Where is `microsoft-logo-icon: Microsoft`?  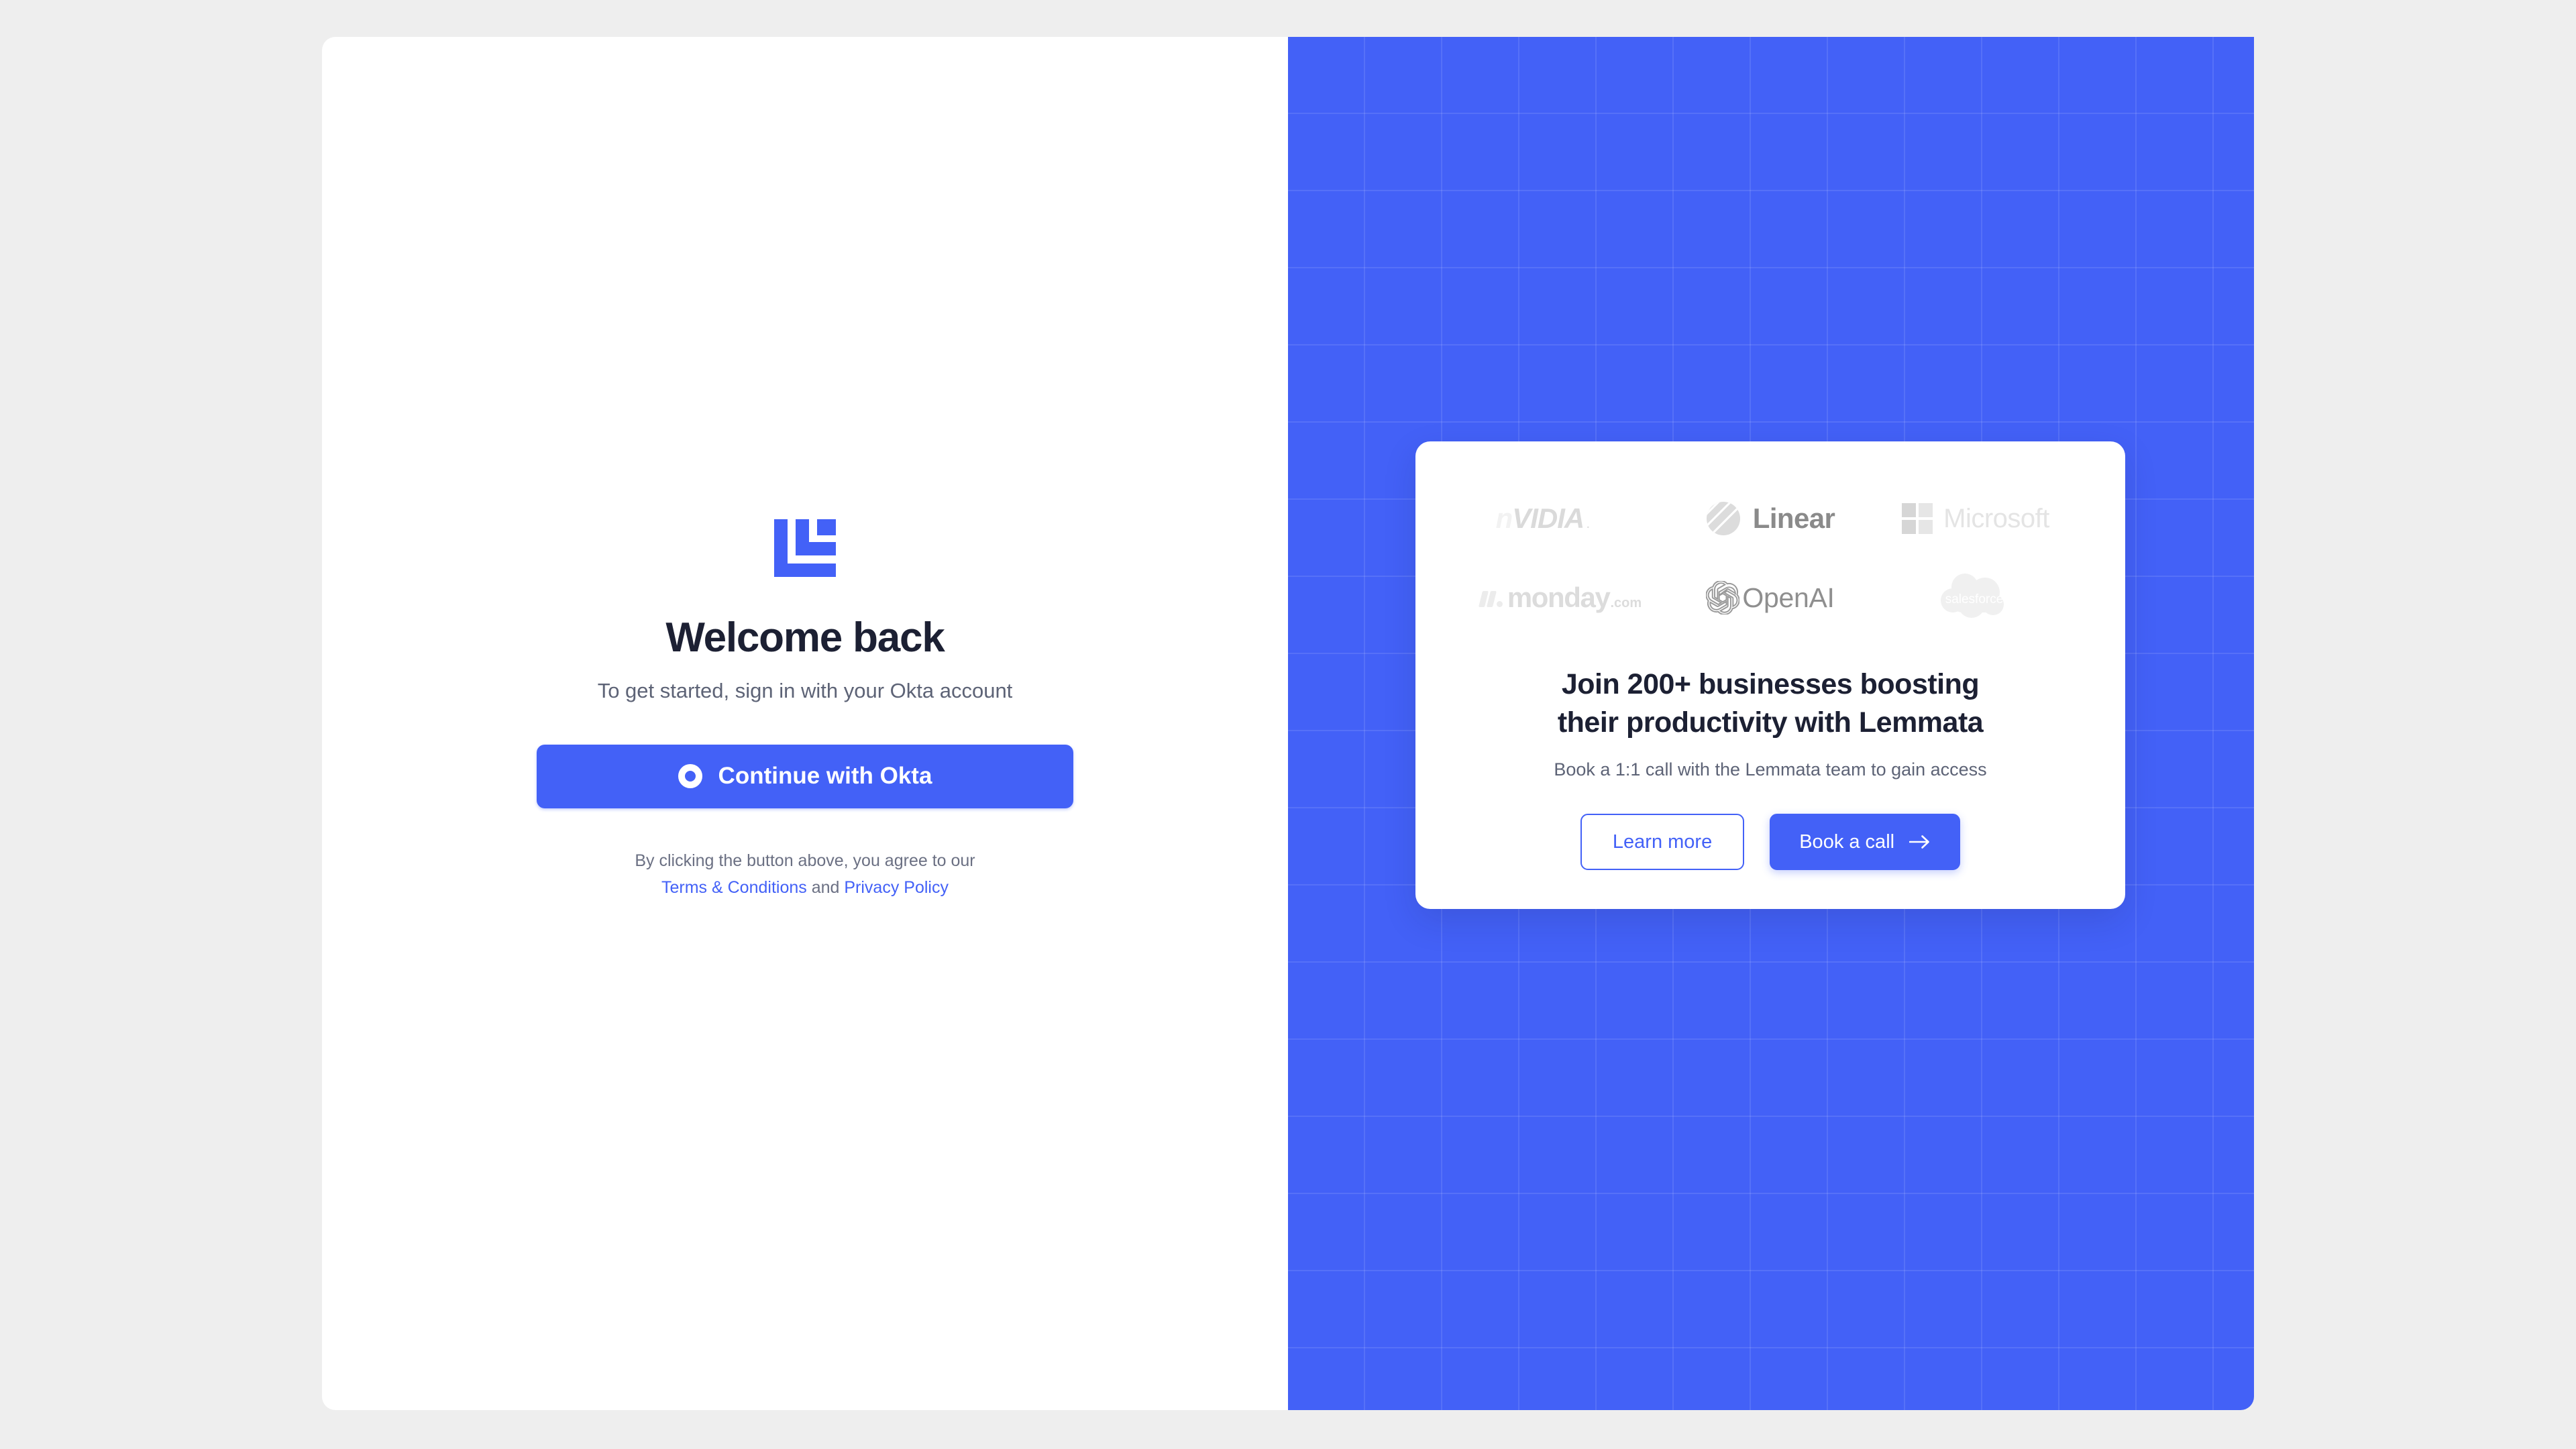 microsoft-logo-icon: Microsoft is located at coordinates (1975, 518).